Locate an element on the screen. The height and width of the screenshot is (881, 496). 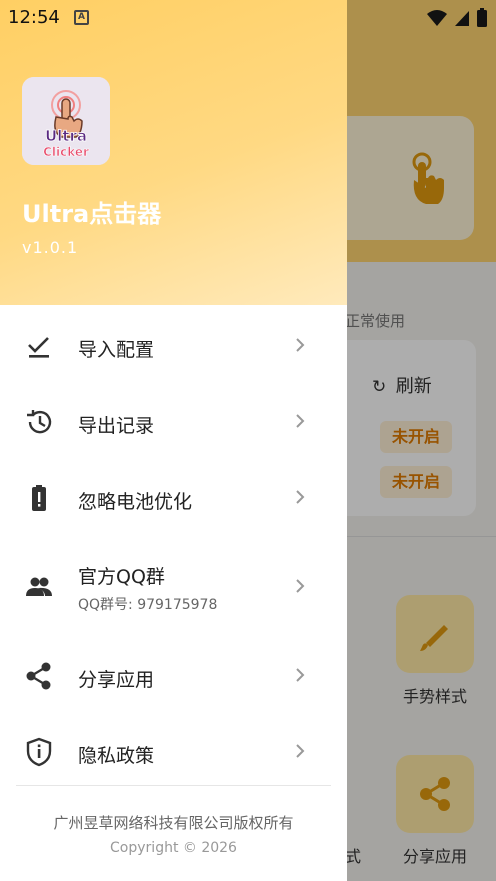
status-icons is located at coordinates (457, 18).